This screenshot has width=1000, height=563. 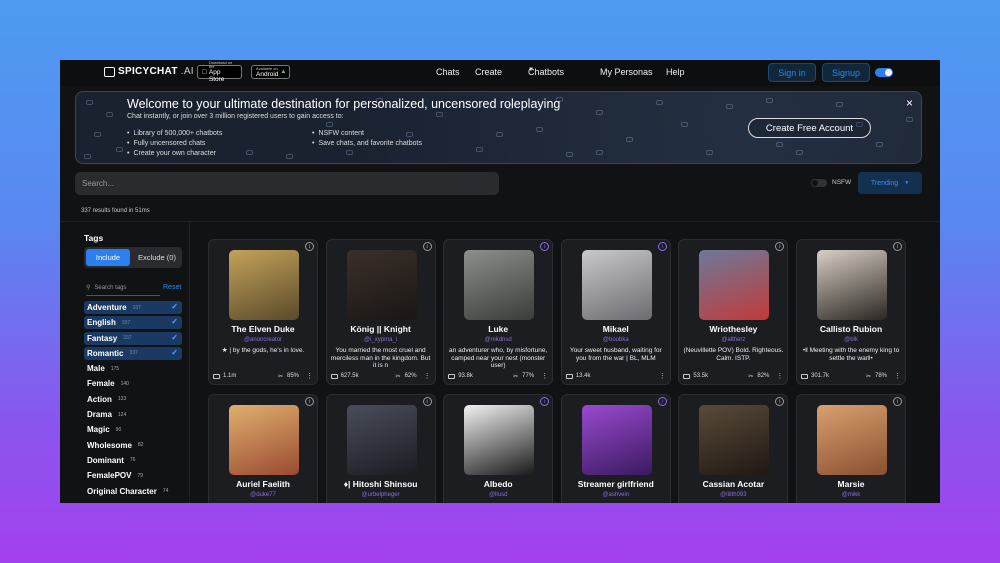 What do you see at coordinates (381, 495) in the screenshot?
I see `card-author: @urbelpheger` at bounding box center [381, 495].